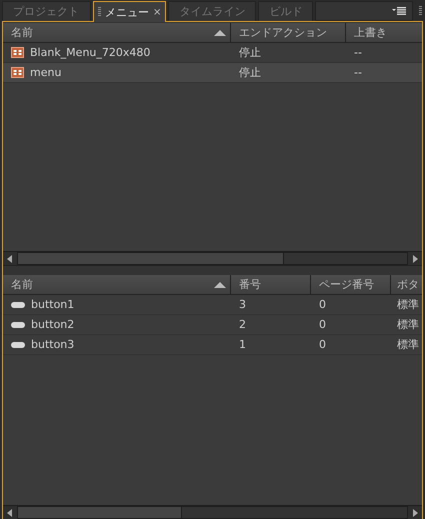 This screenshot has height=519, width=425. What do you see at coordinates (250, 284) in the screenshot?
I see `column-header: 番号` at bounding box center [250, 284].